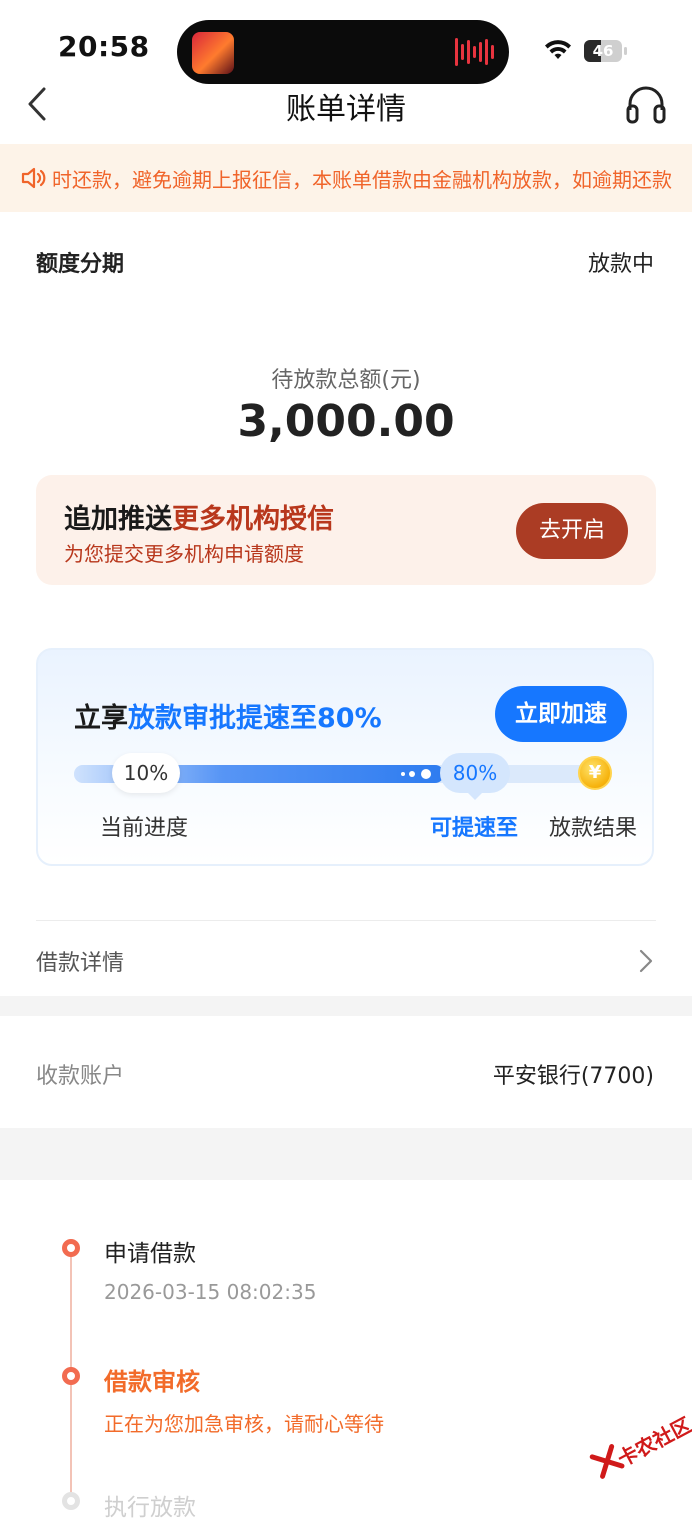 The width and height of the screenshot is (692, 1522). What do you see at coordinates (71, 1248) in the screenshot?
I see `timeline-dot` at bounding box center [71, 1248].